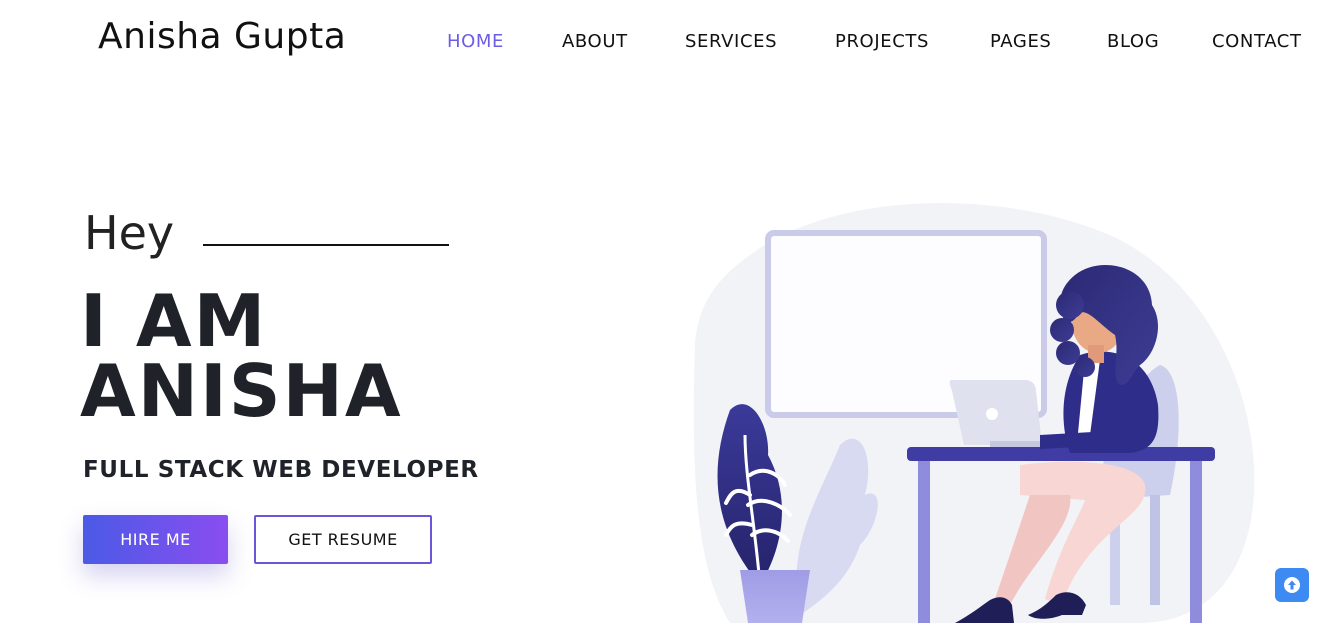 Image resolution: width=1341 pixels, height=623 pixels. I want to click on nav-services: SERVICES, so click(731, 41).